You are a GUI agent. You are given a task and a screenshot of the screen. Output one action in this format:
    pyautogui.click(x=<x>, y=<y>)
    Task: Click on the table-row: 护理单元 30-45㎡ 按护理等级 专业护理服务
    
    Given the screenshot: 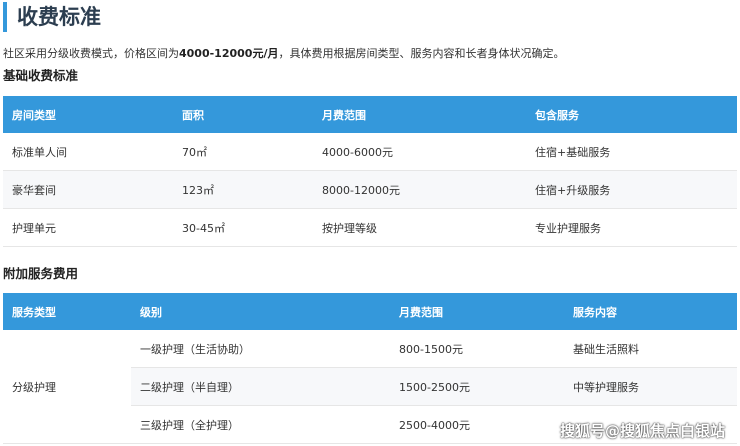 What is the action you would take?
    pyautogui.click(x=370, y=227)
    